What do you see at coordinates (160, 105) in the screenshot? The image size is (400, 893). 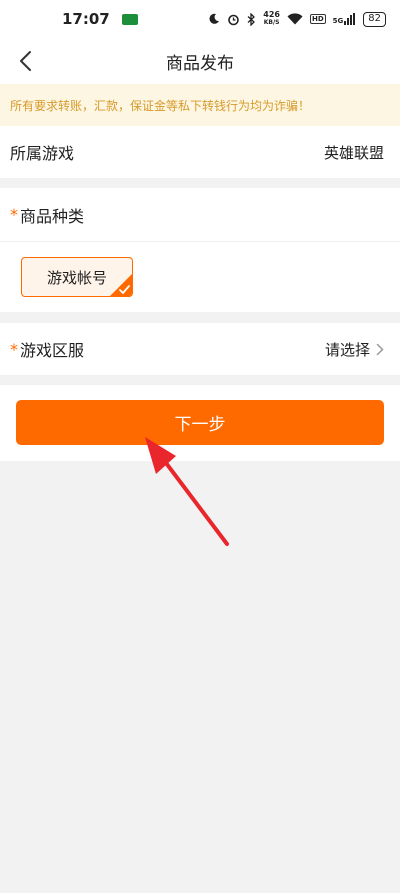 I see `notice-text: 所有要求转账，汇款，保证金等私下转钱行为均为诈骗！` at bounding box center [160, 105].